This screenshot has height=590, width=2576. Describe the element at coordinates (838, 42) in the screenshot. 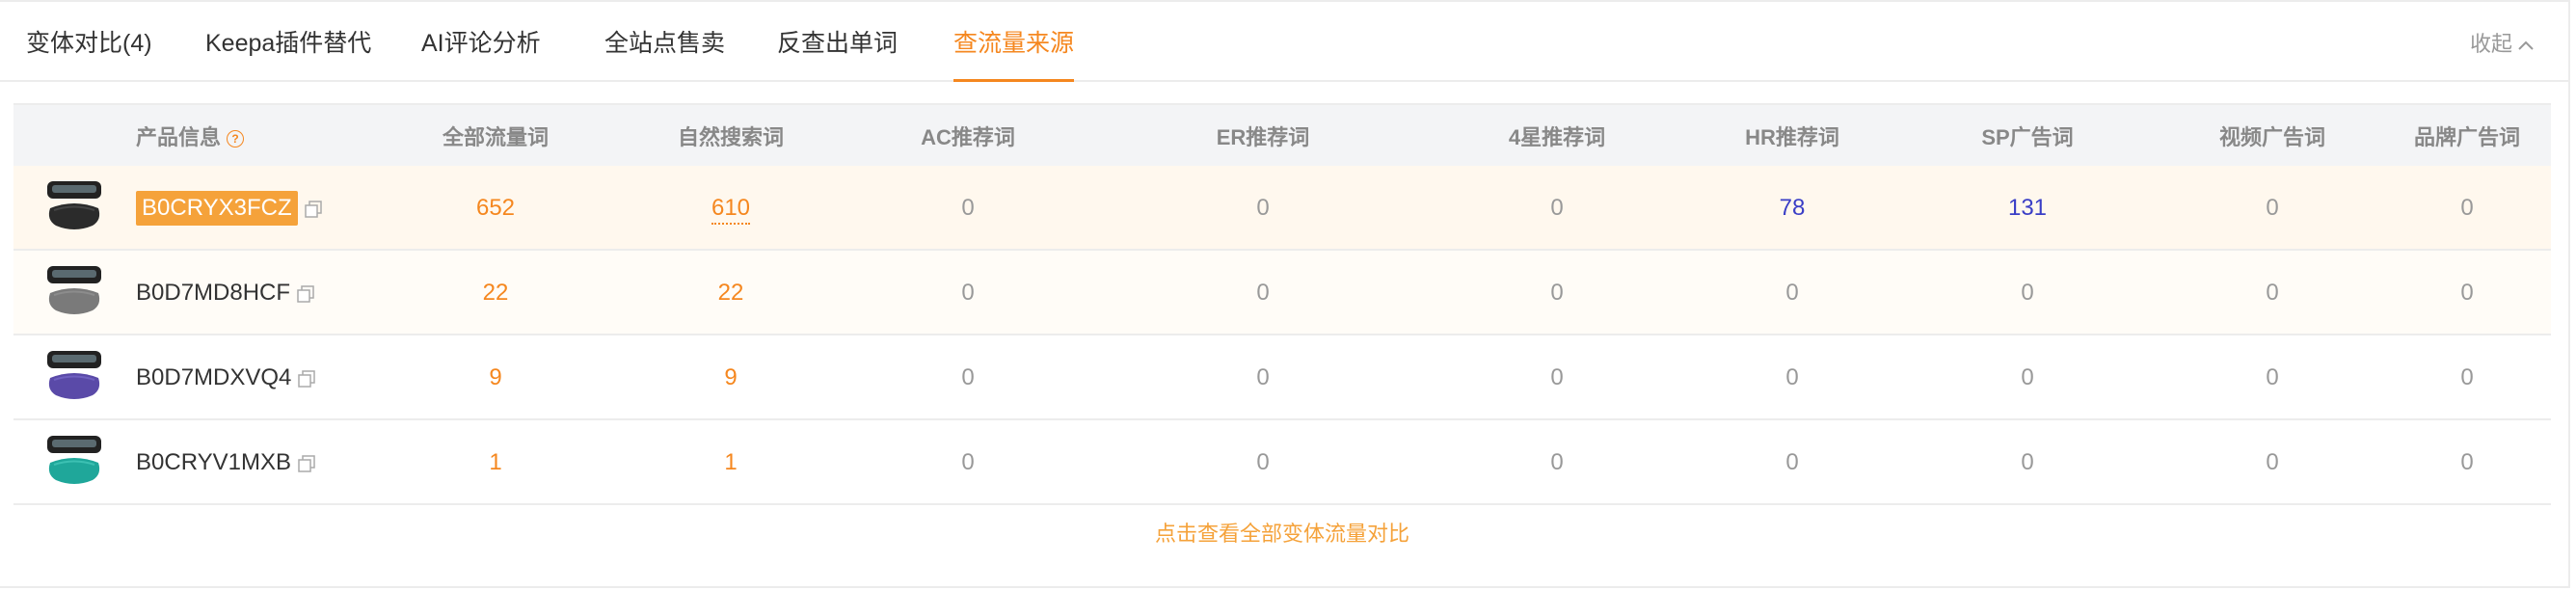

I see `tab-reverse-order-keywords: 反查出单词` at that location.